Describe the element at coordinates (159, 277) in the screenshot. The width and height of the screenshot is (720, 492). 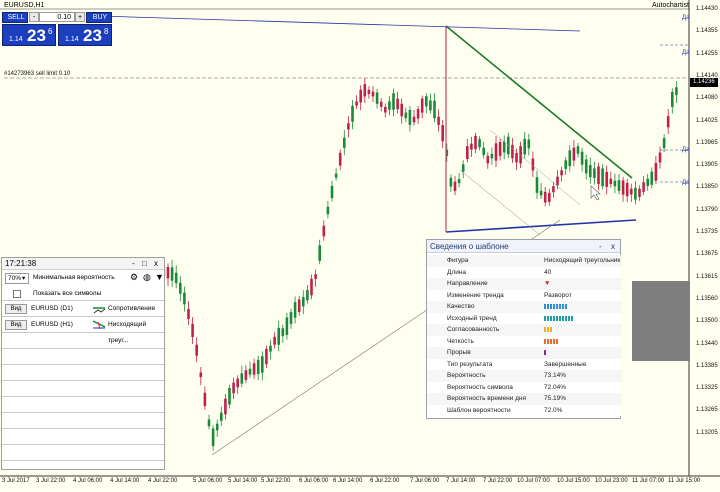
I see `filter-icon: ▼` at that location.